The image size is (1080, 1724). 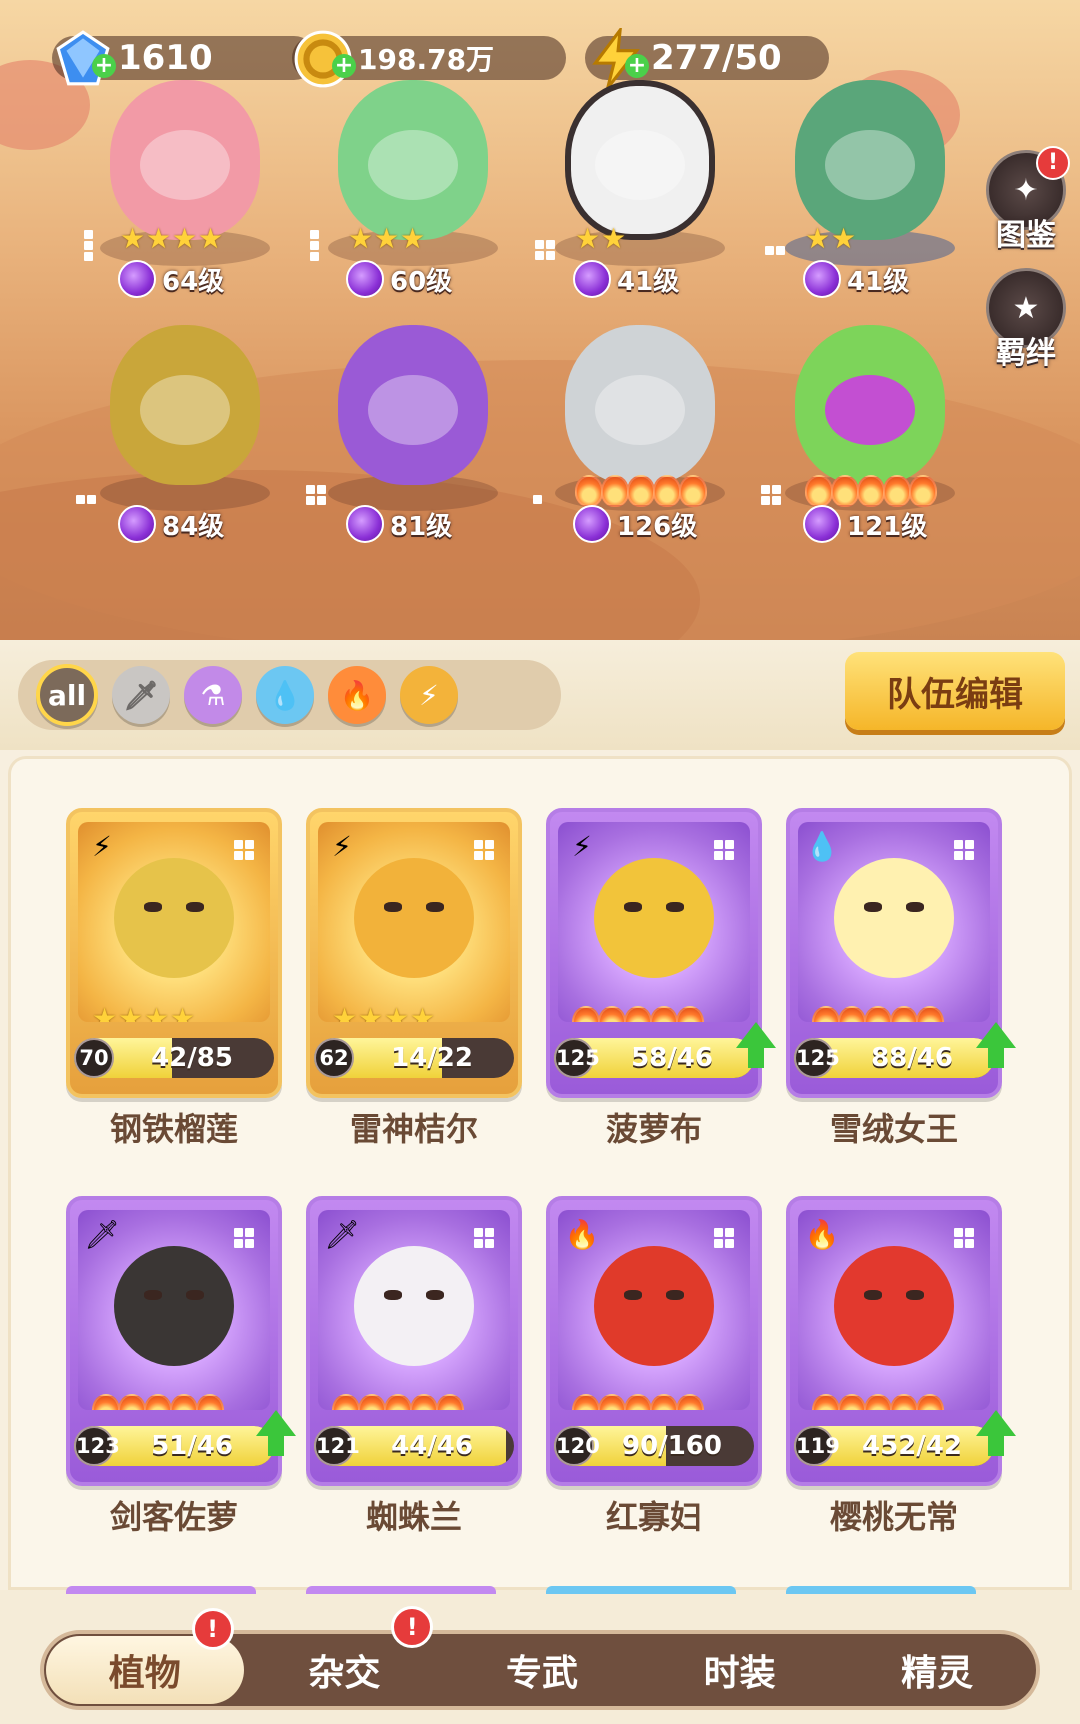 I want to click on plant-name: 剑客佐萝, so click(x=173, y=1517).